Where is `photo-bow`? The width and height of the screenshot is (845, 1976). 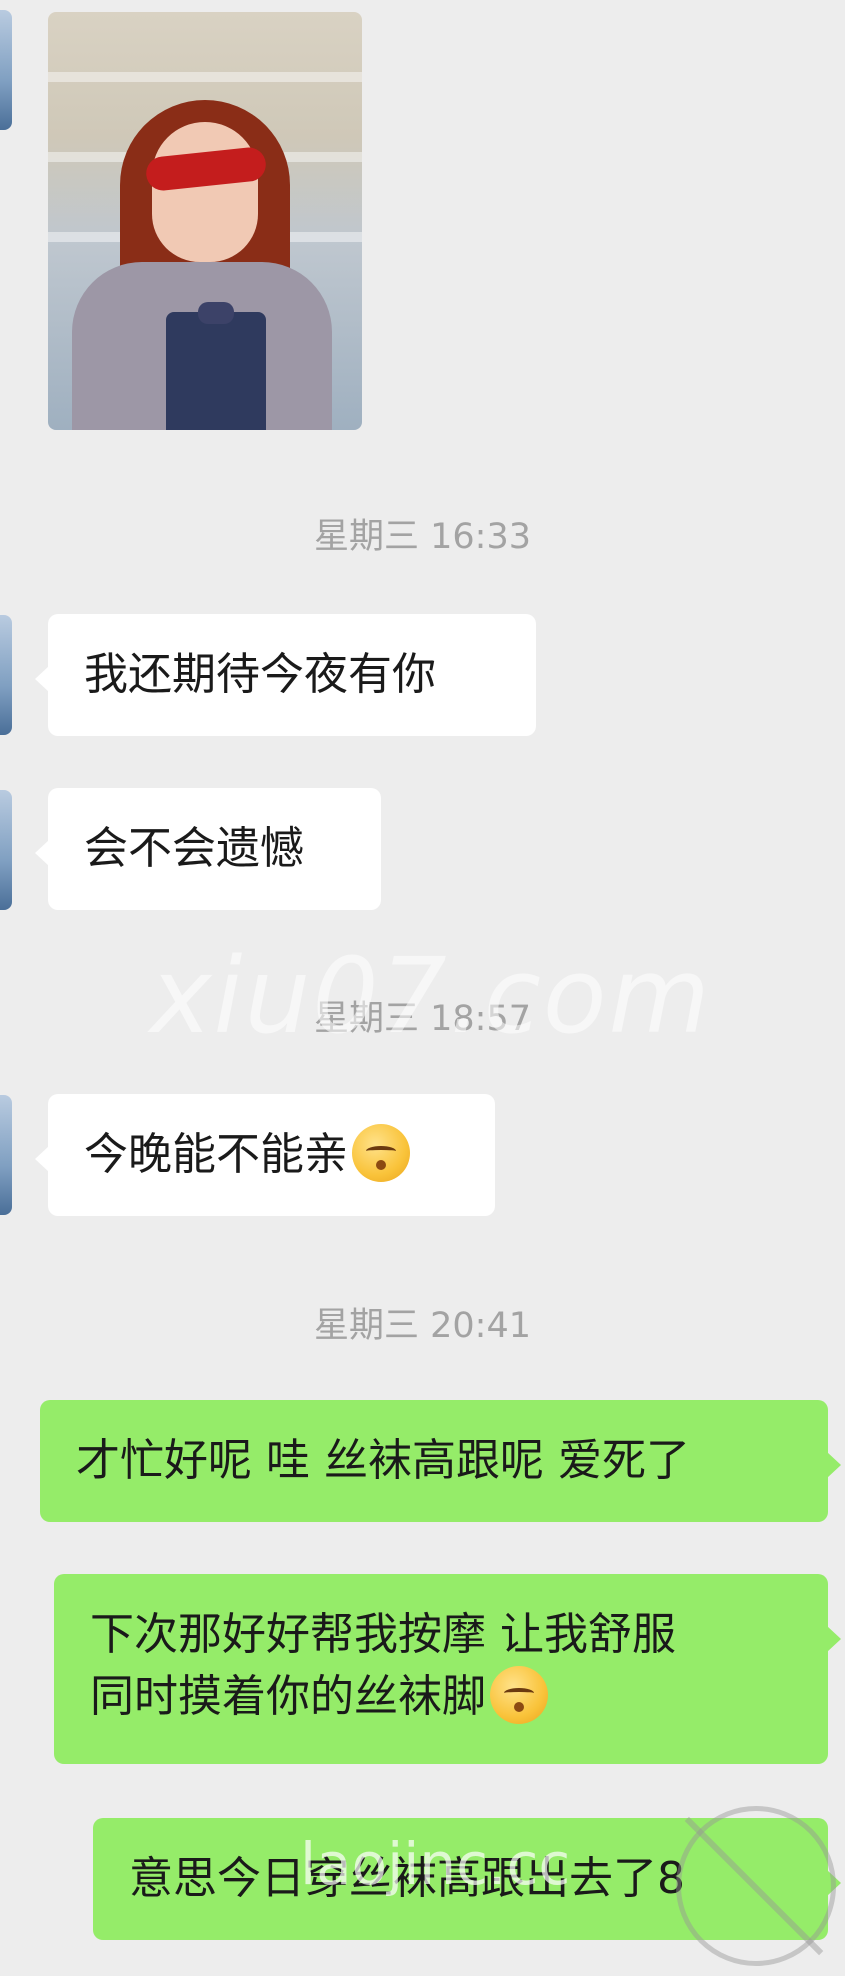
photo-bow is located at coordinates (216, 313).